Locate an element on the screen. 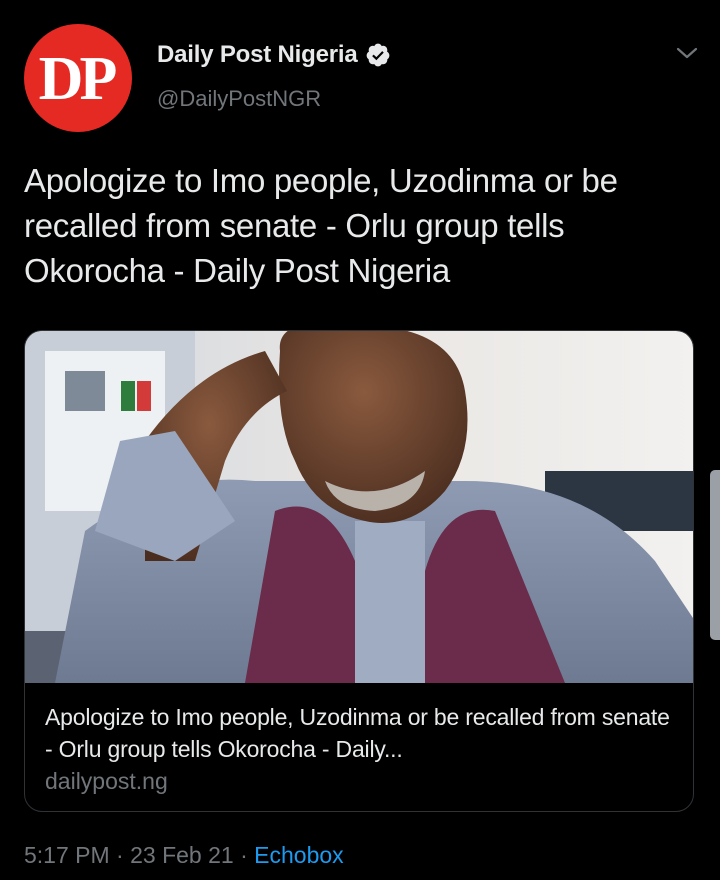  tweet-date: 23 Feb 21 is located at coordinates (182, 855).